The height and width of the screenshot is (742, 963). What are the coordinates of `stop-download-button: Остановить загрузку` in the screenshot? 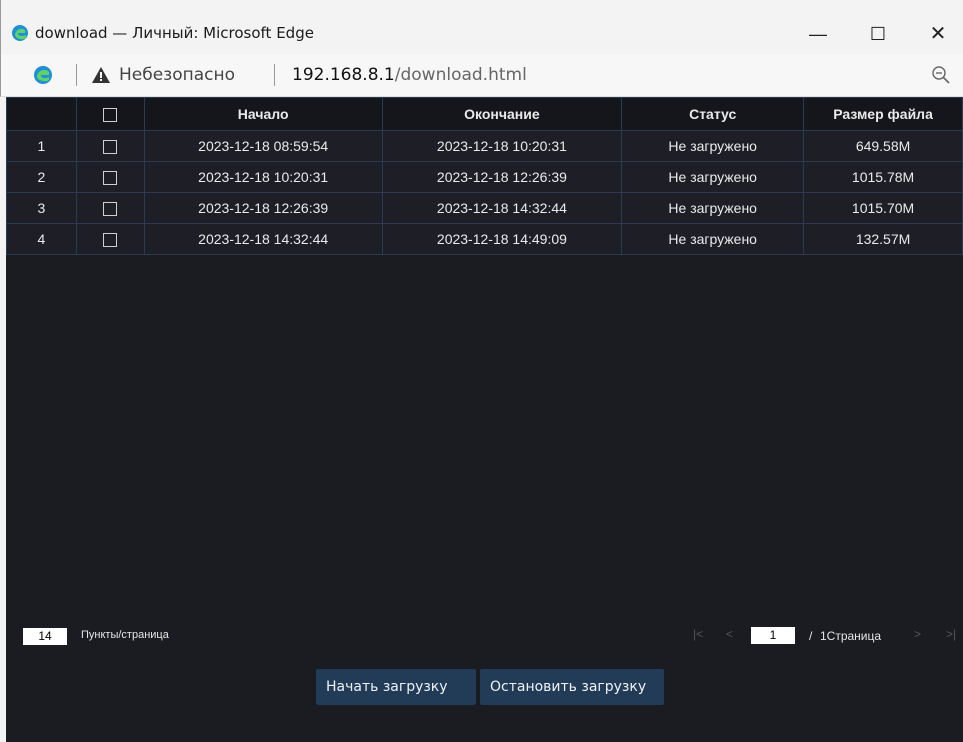 It's located at (572, 687).